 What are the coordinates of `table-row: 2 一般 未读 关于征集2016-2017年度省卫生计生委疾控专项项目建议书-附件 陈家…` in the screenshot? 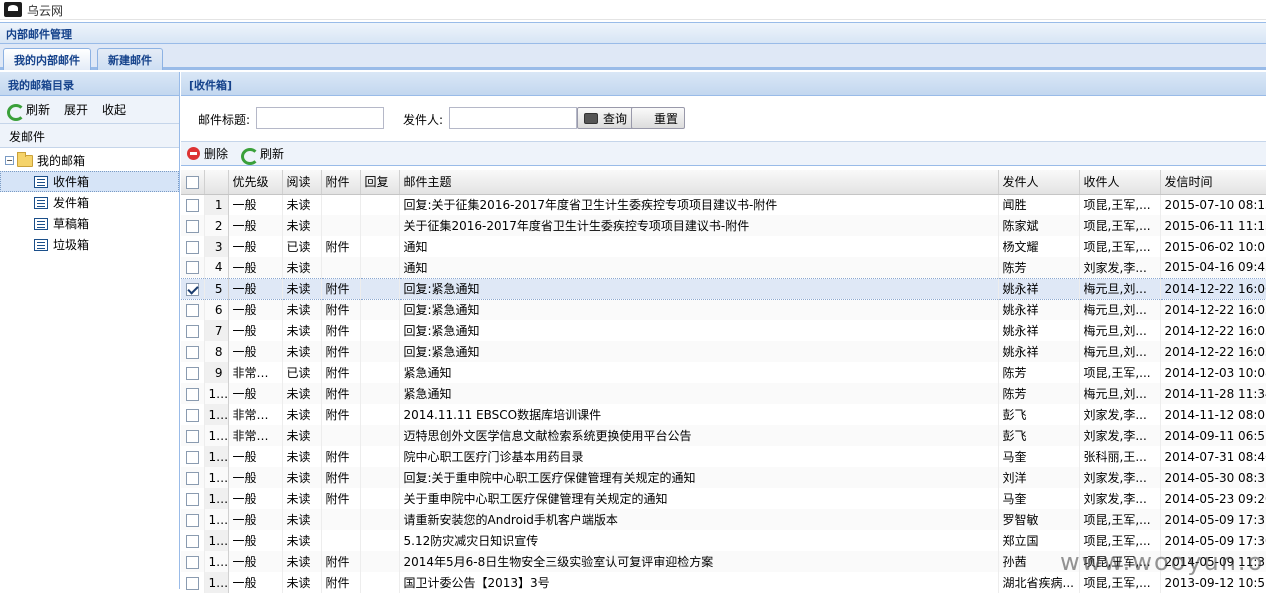 It's located at (723, 225).